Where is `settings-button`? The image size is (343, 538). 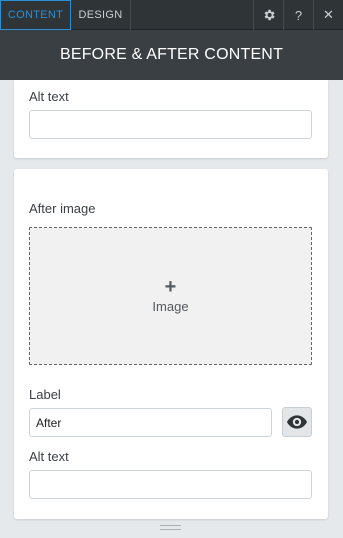
settings-button is located at coordinates (268, 15).